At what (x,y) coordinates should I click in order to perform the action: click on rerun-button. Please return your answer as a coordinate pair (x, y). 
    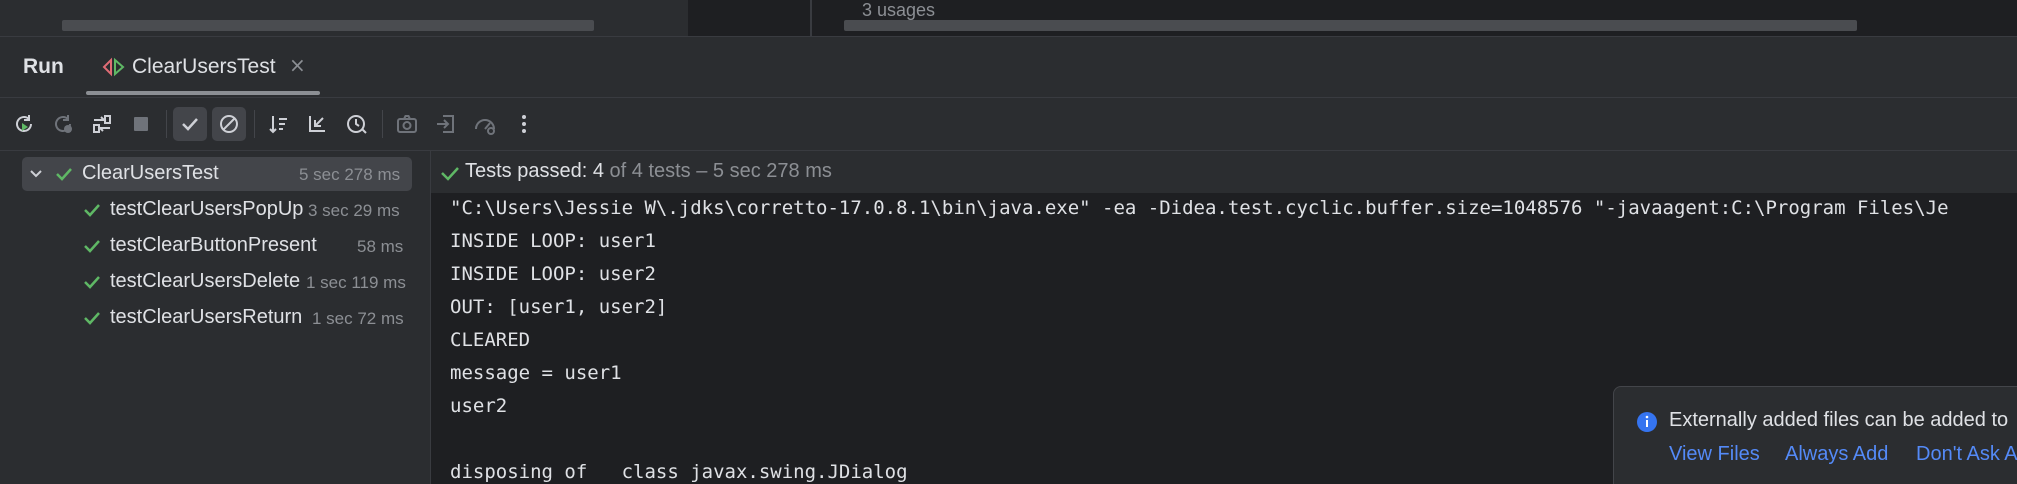
    Looking at the image, I should click on (24, 124).